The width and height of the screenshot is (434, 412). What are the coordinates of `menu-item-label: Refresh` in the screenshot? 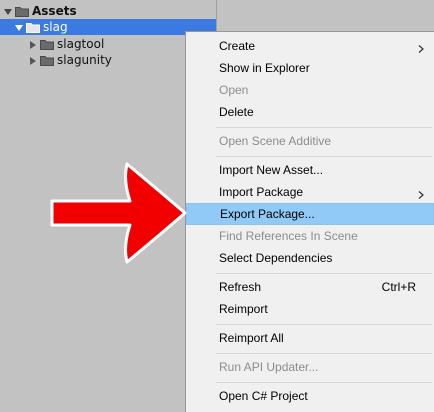 It's located at (240, 287).